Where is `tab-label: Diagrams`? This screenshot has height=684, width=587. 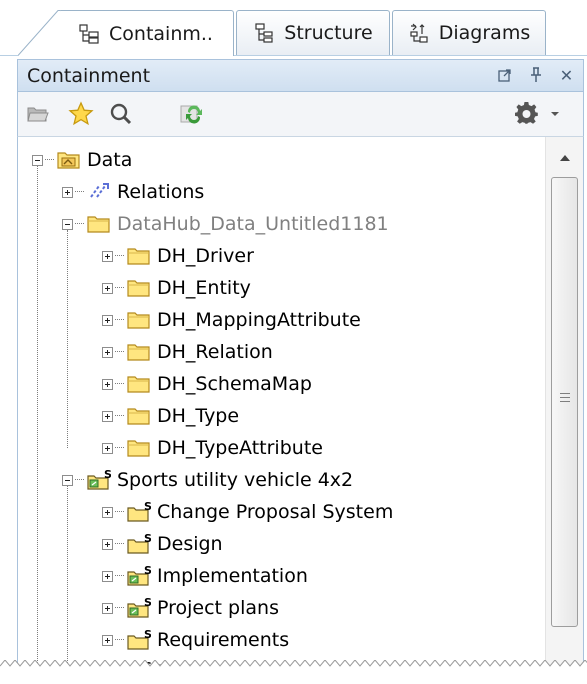
tab-label: Diagrams is located at coordinates (484, 33).